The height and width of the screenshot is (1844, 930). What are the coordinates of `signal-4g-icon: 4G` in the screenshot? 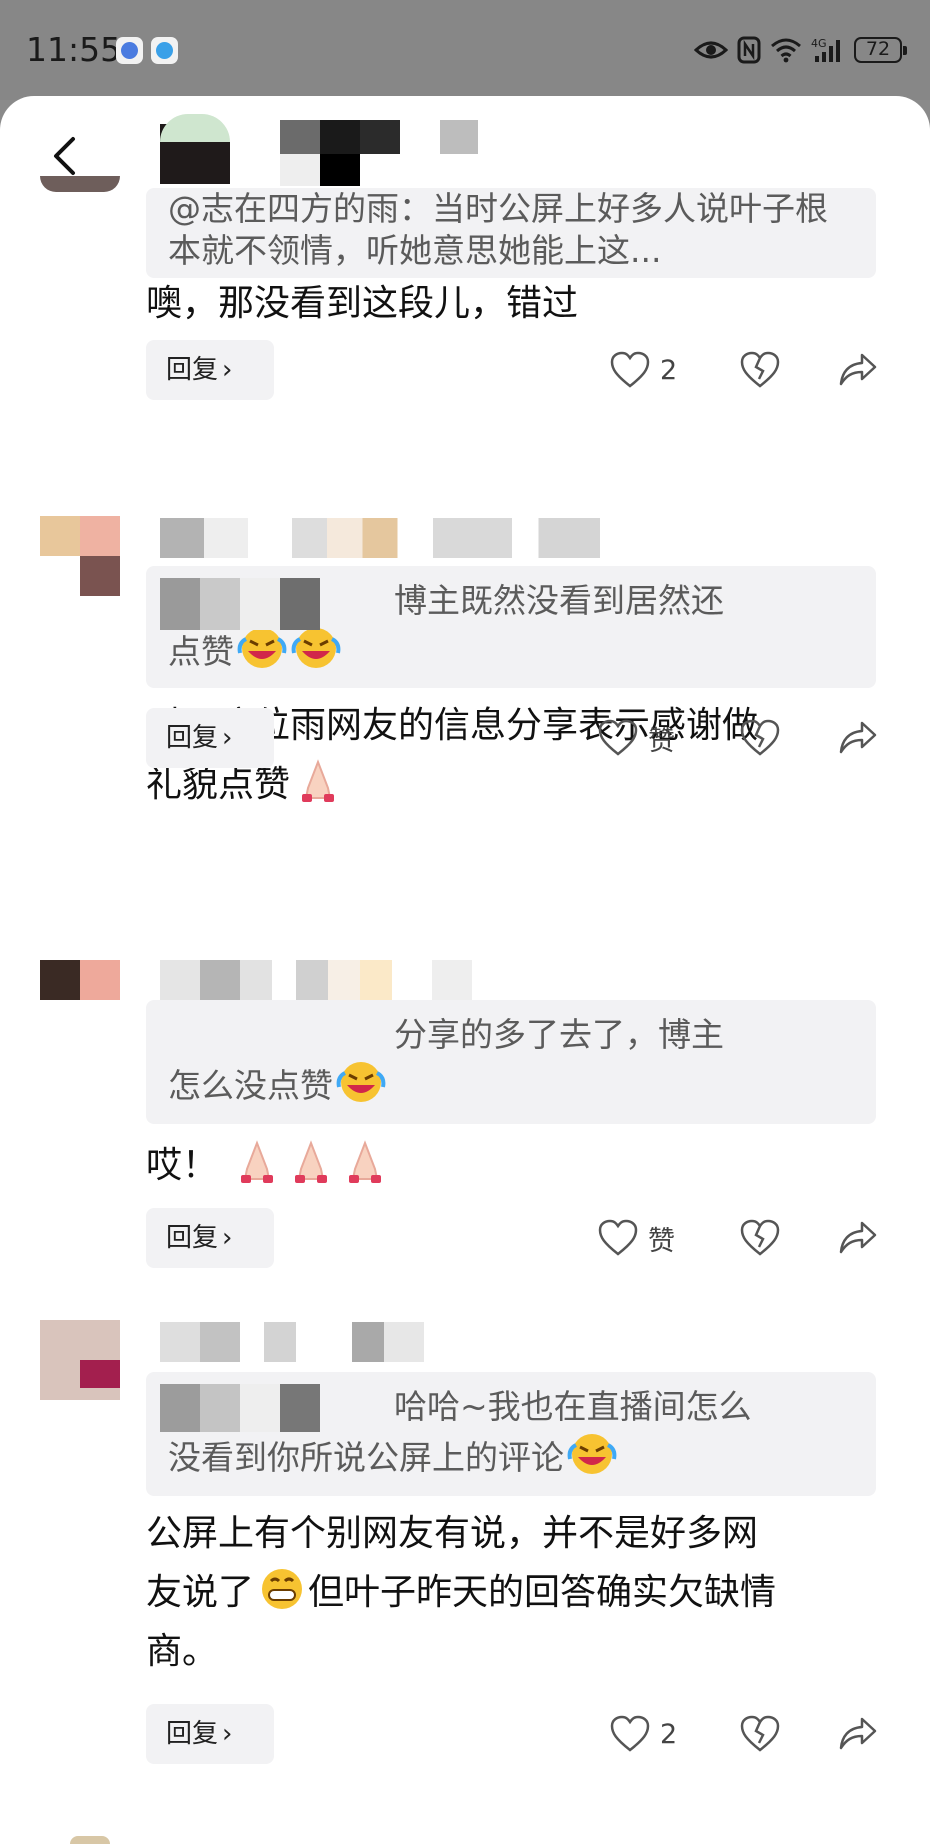 It's located at (825, 49).